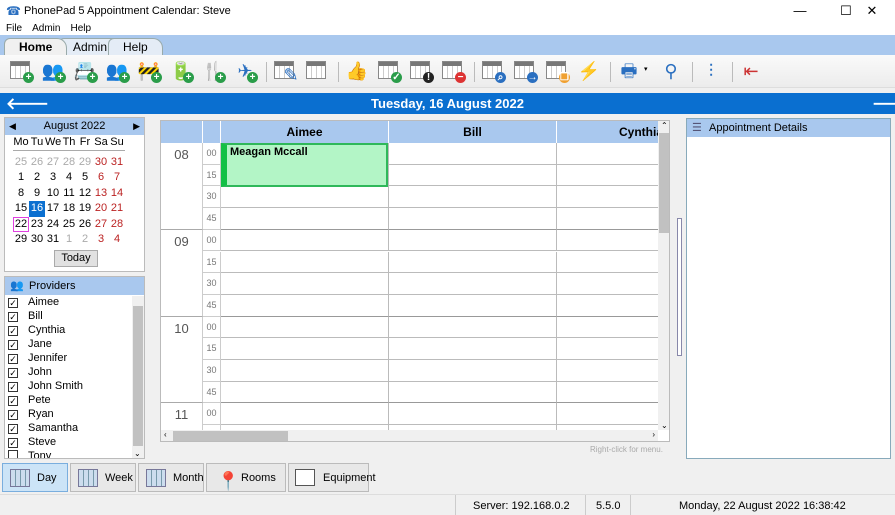  I want to click on calendar-day: 6, so click(101, 178).